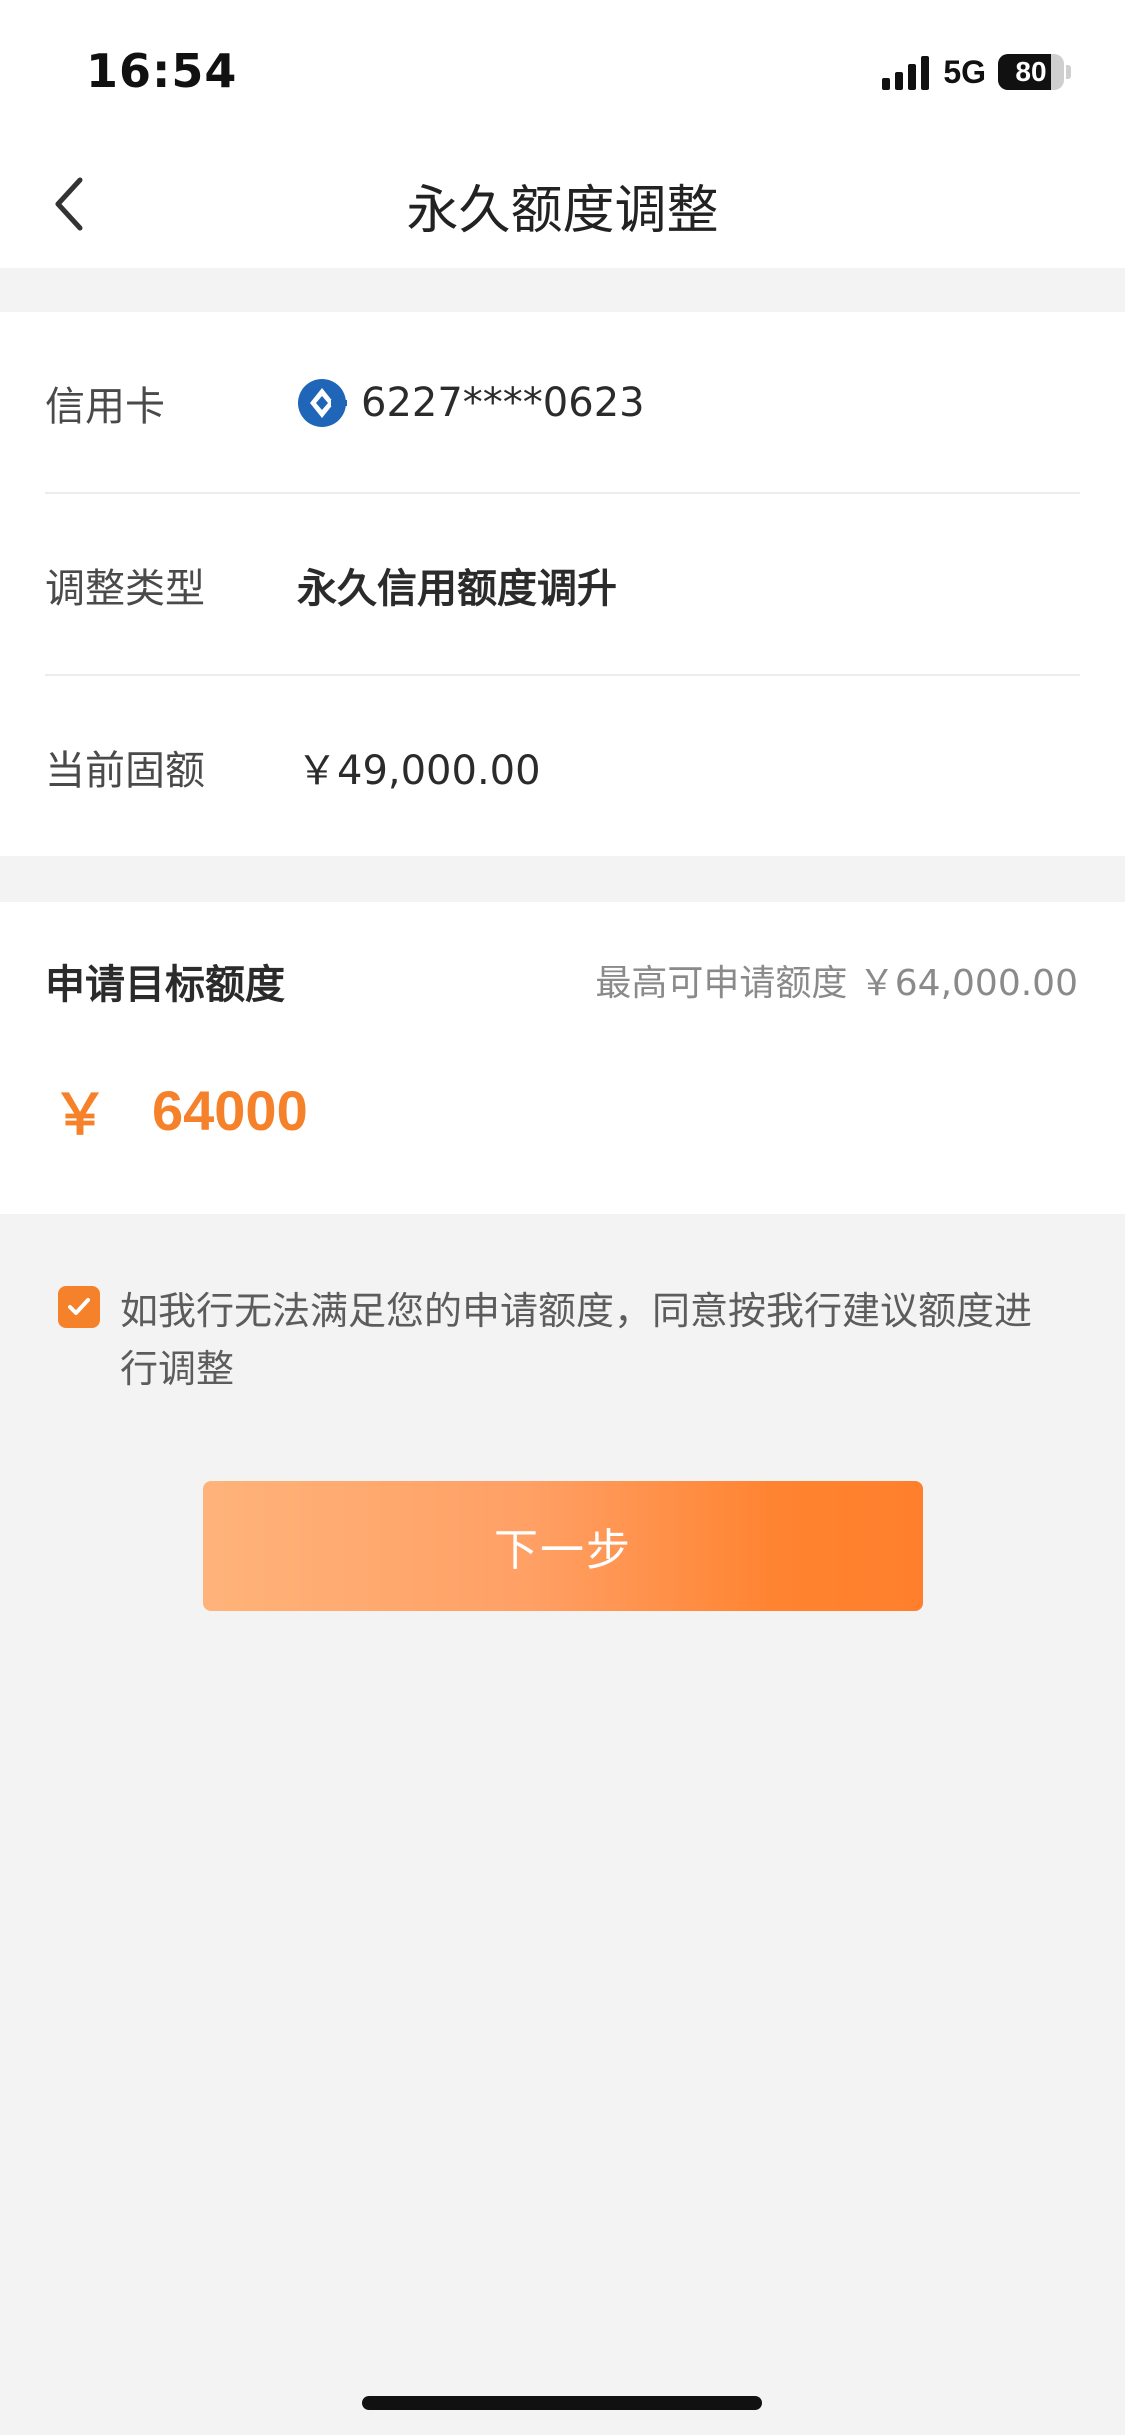  I want to click on currency-symbol: ￥, so click(80, 1115).